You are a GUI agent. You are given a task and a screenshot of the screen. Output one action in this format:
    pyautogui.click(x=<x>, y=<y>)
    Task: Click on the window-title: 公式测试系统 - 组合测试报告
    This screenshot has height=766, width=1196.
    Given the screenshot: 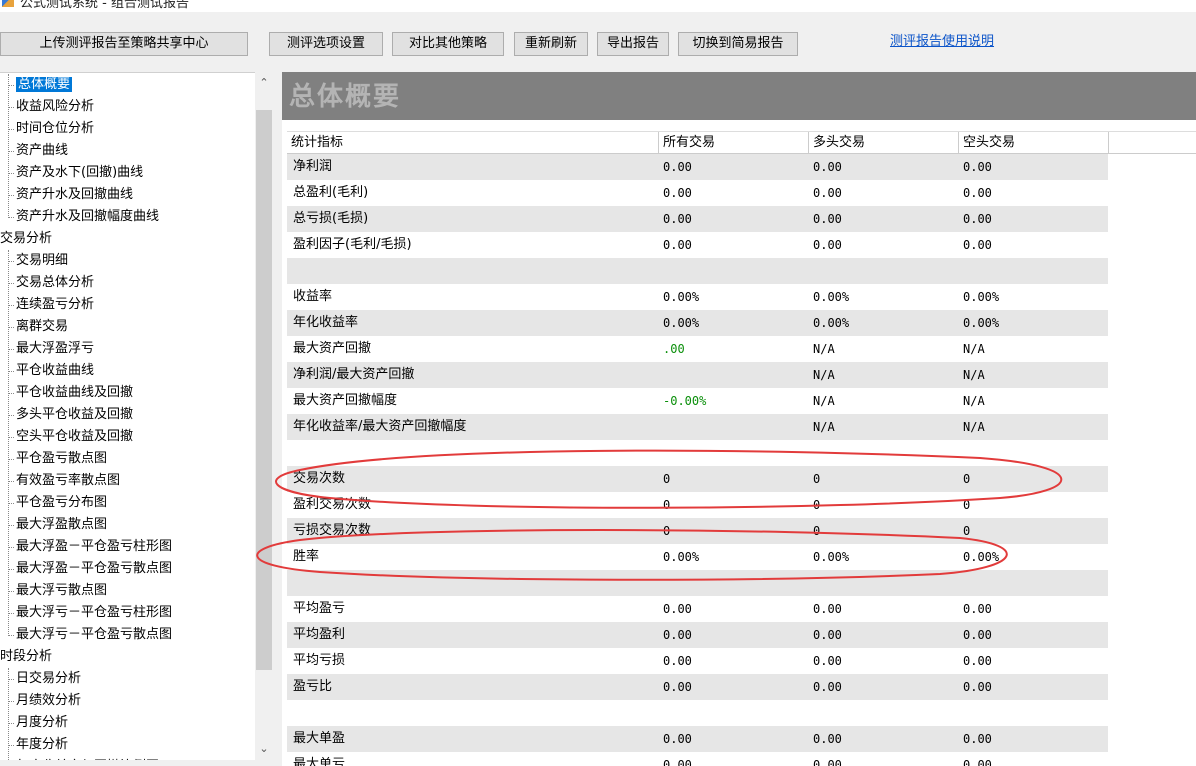 What is the action you would take?
    pyautogui.click(x=104, y=5)
    